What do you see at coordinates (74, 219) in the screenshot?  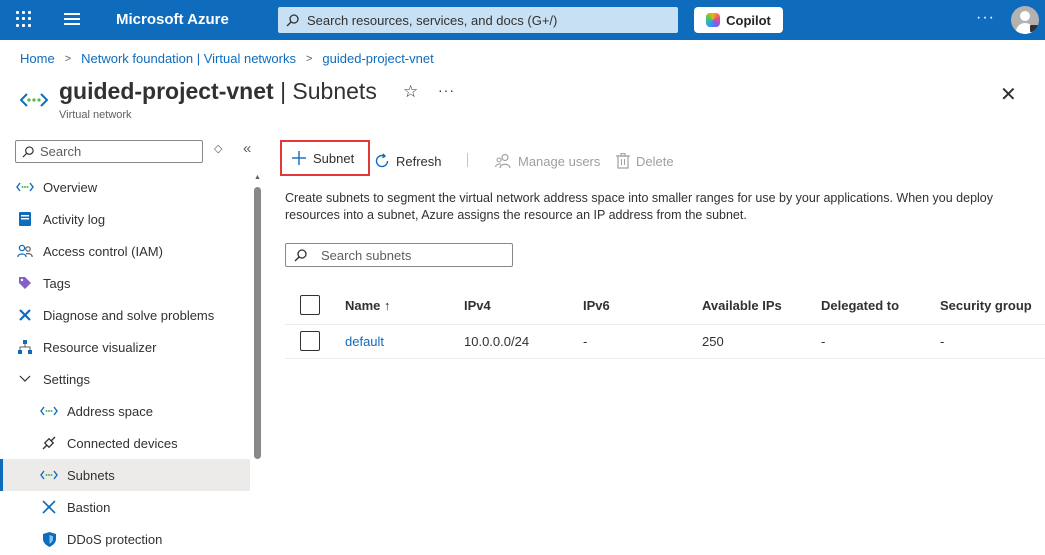 I see `nav-item-label: Activity log` at bounding box center [74, 219].